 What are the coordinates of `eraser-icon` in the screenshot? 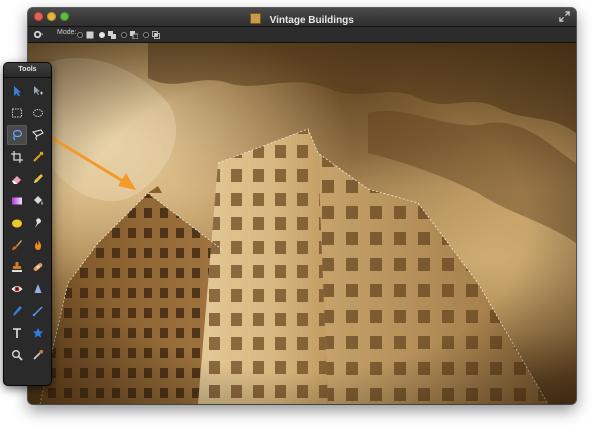 It's located at (16, 180).